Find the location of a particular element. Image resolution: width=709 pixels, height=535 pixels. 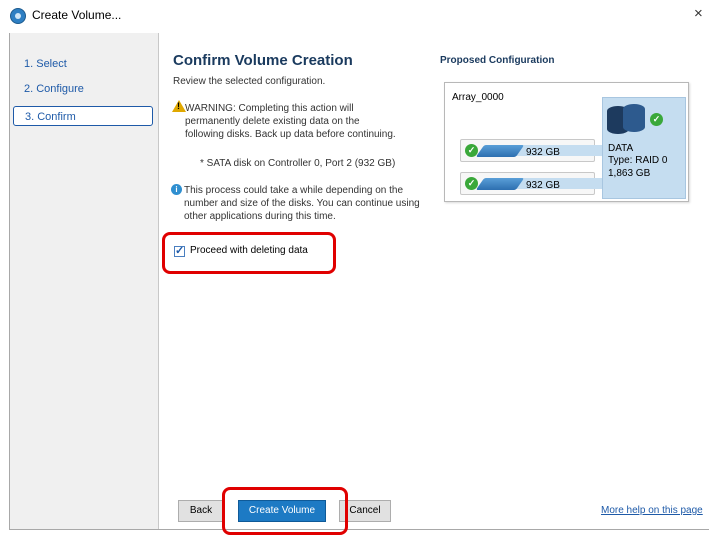

warning-icon is located at coordinates (179, 106).